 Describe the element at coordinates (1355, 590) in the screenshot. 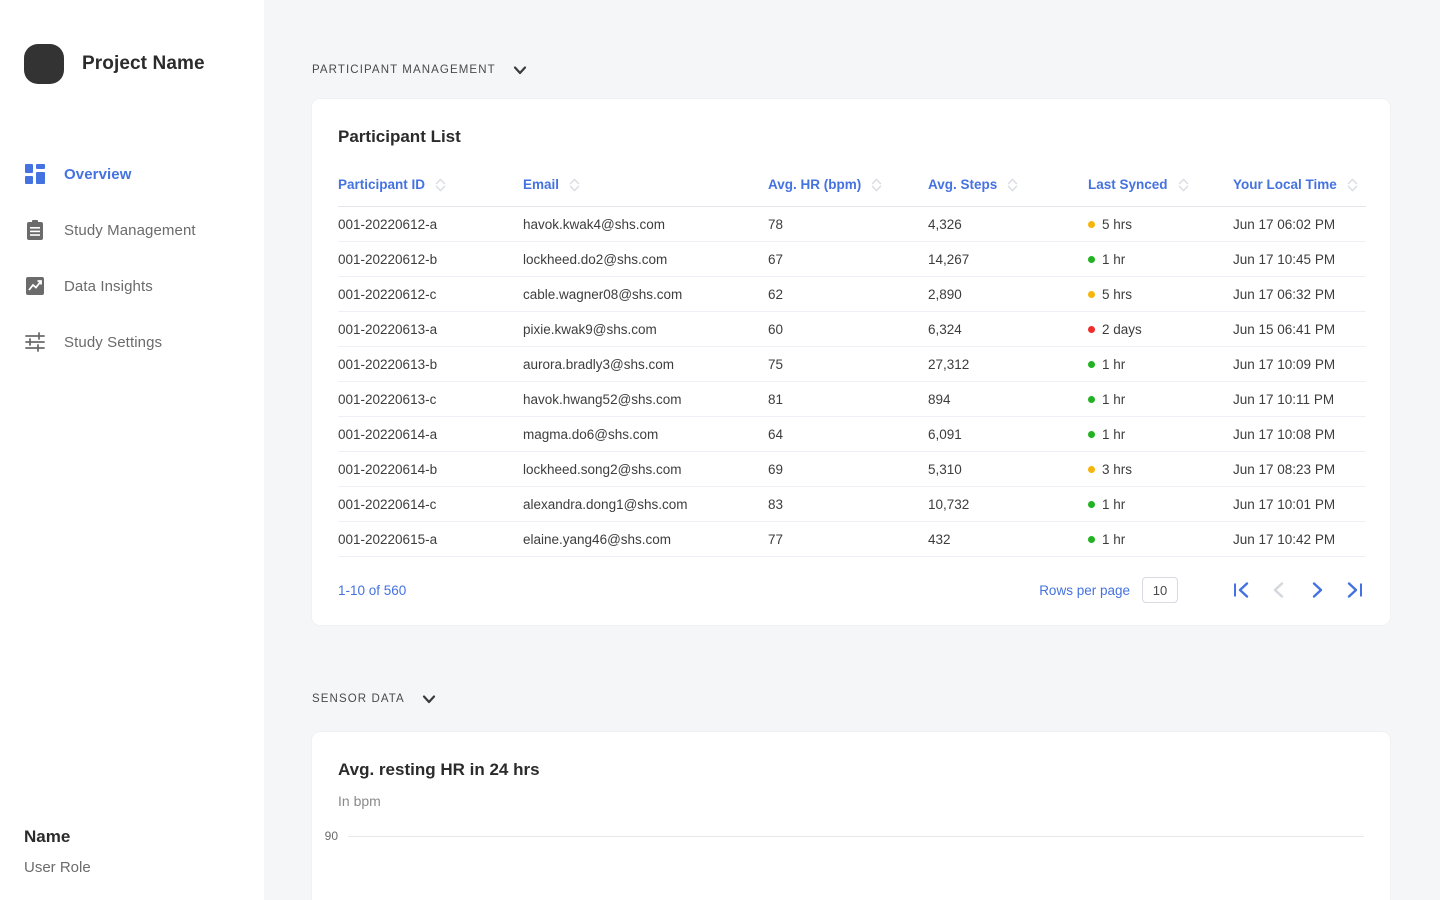

I see `last-page-icon` at that location.